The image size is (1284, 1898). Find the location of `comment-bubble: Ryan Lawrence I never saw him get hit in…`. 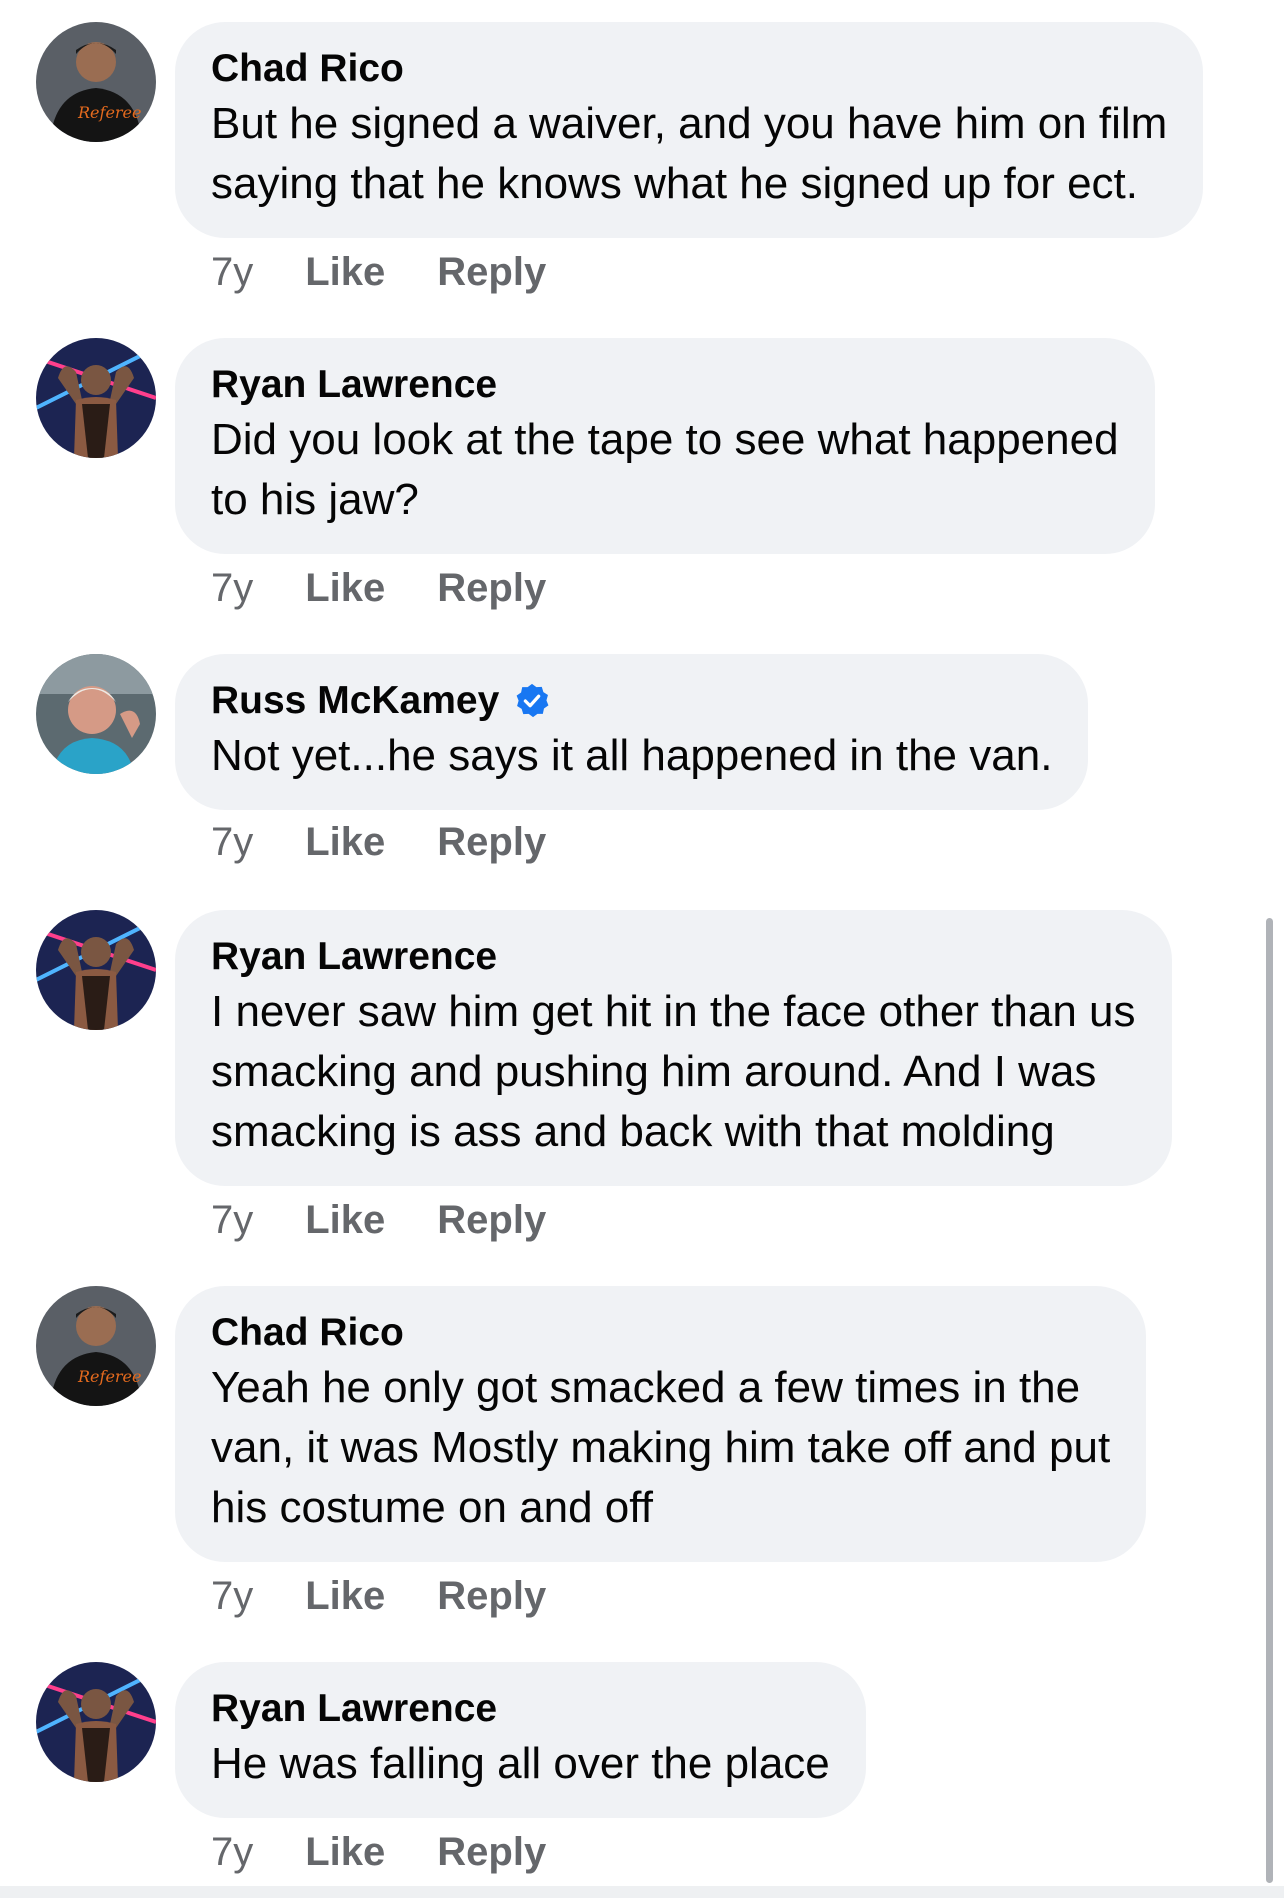

comment-bubble: Ryan Lawrence I never saw him get hit in… is located at coordinates (673, 1048).